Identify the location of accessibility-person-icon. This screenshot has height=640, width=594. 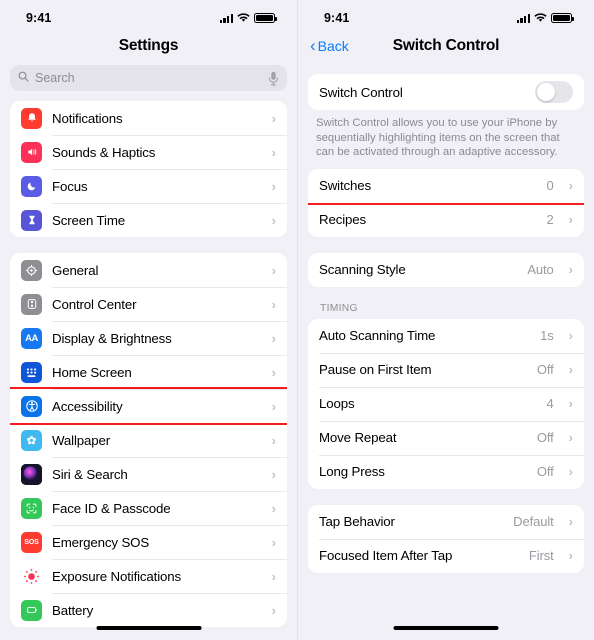
(31, 406).